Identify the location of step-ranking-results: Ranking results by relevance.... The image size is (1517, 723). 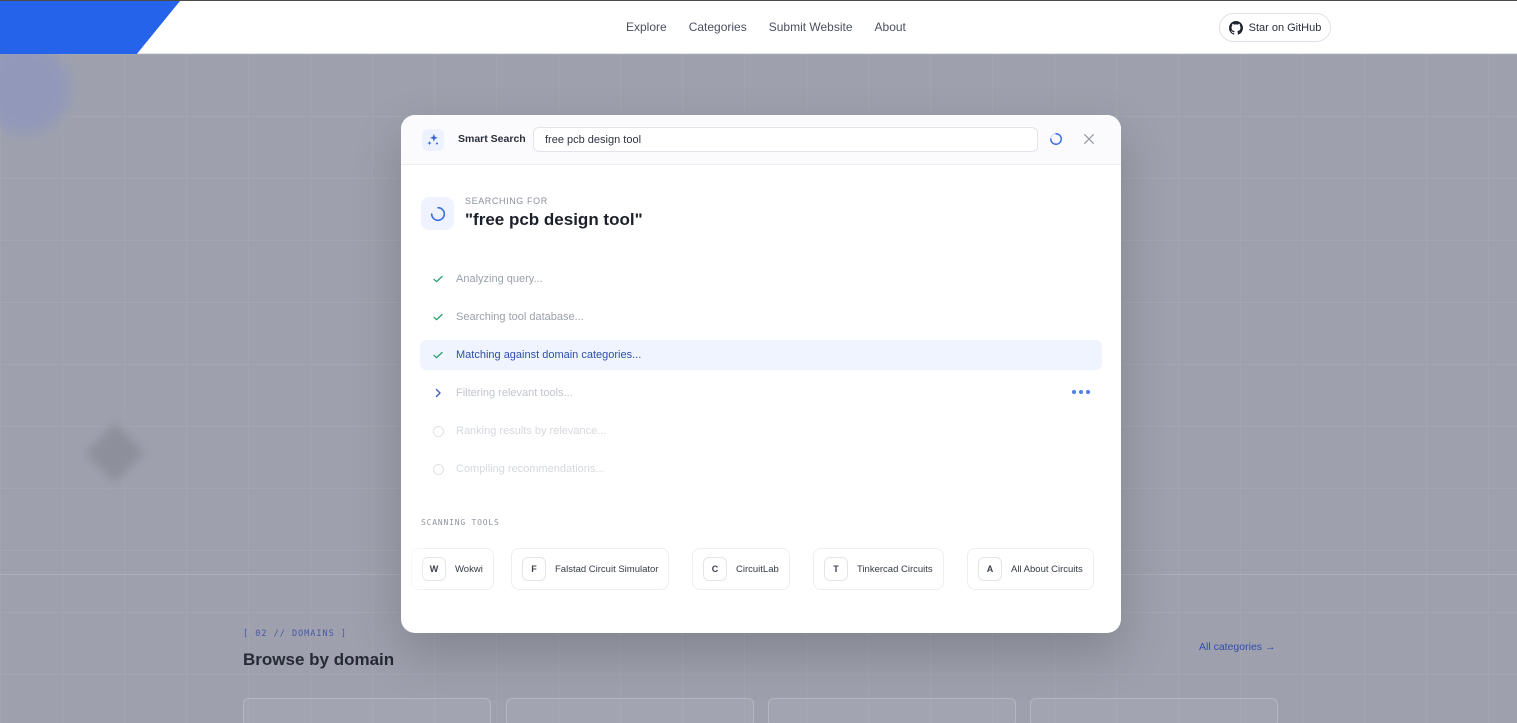
(761, 431).